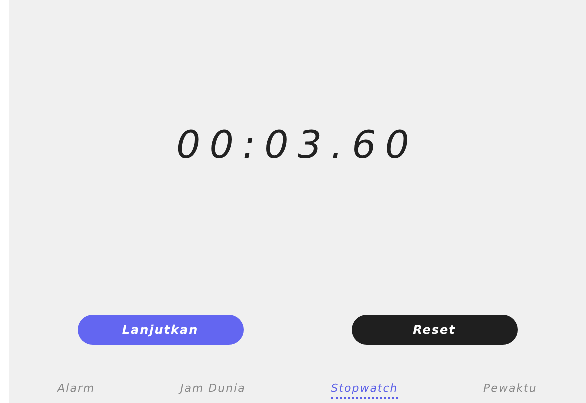  Describe the element at coordinates (435, 330) in the screenshot. I see `reset-button: Reset` at that location.